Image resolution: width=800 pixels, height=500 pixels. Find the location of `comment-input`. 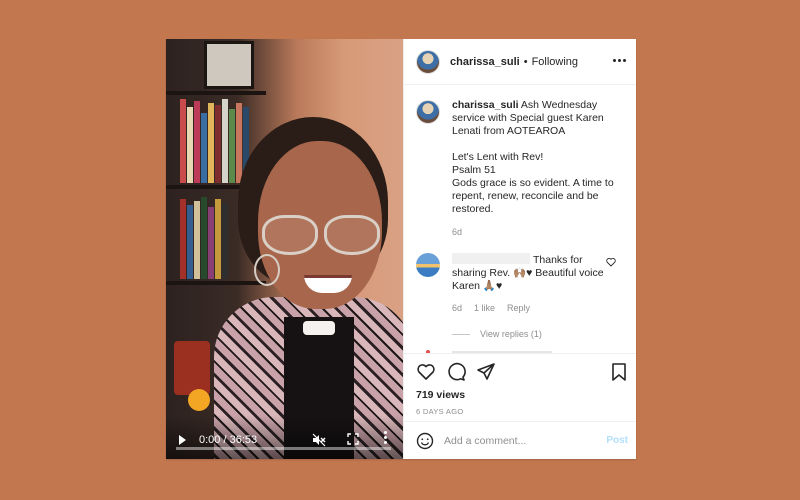

comment-input is located at coordinates (519, 440).